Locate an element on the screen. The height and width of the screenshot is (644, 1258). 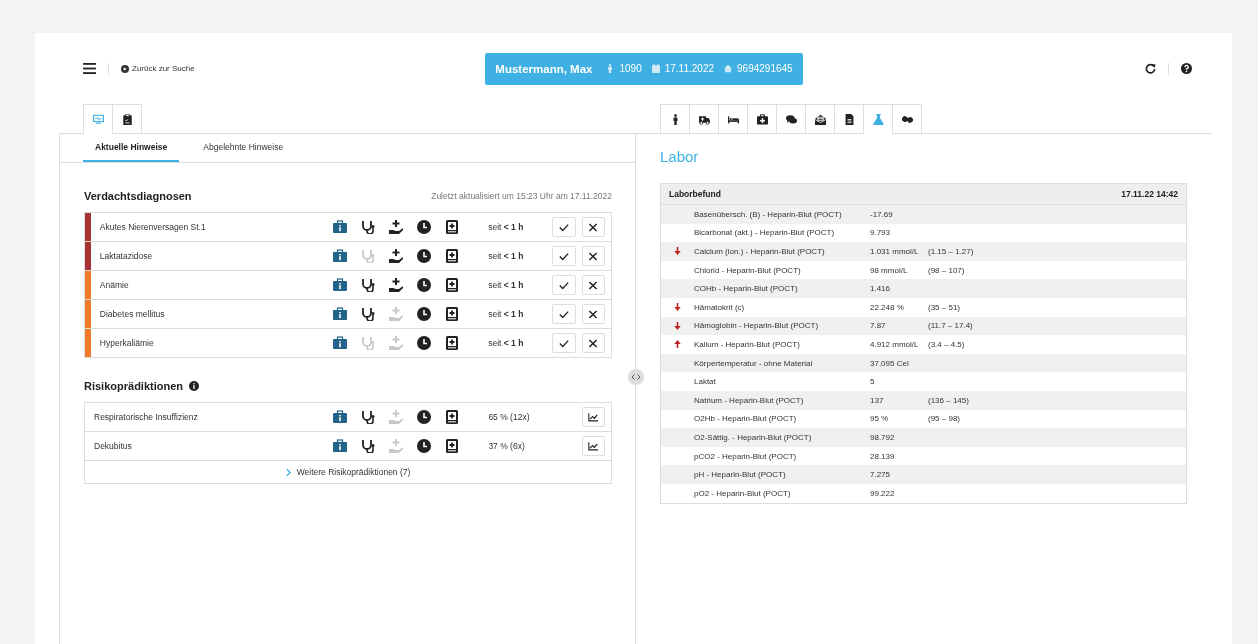
back-arrow-icon is located at coordinates (125, 68).